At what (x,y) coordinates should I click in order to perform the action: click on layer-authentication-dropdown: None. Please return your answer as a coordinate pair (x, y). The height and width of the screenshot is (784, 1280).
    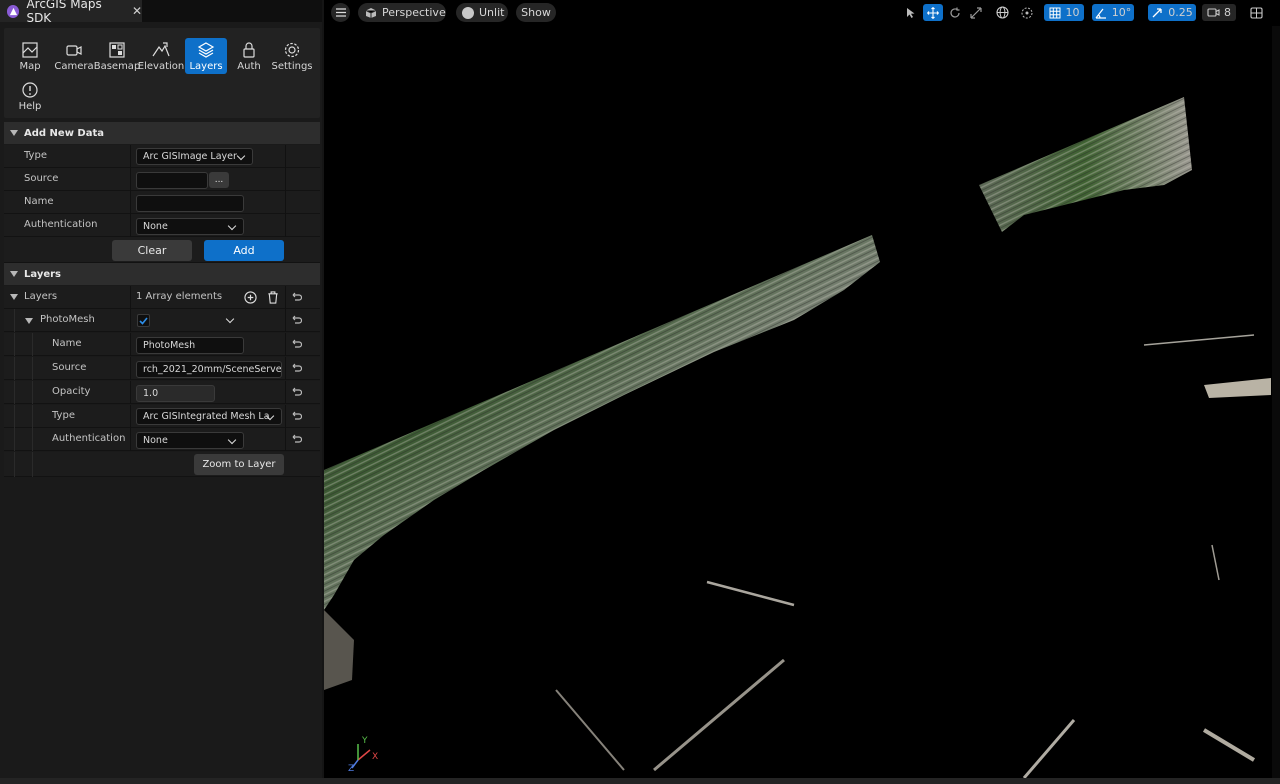
    Looking at the image, I should click on (190, 440).